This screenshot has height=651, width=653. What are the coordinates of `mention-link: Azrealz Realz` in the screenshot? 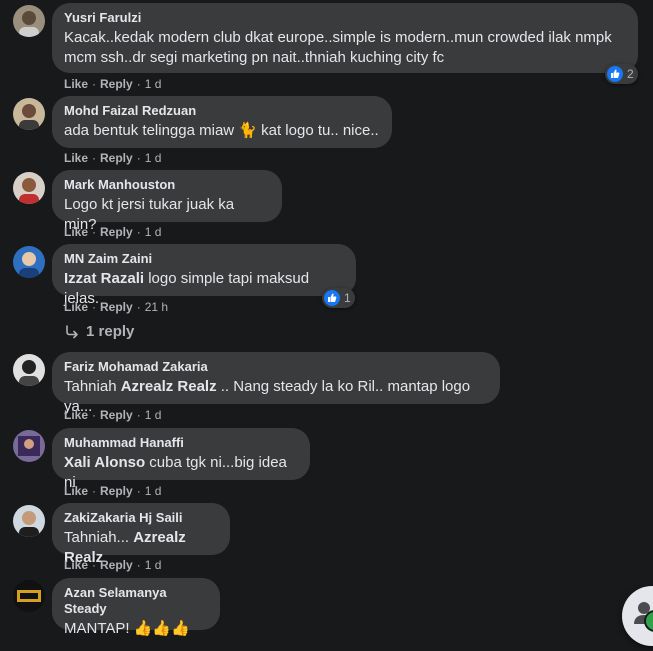 It's located at (169, 386).